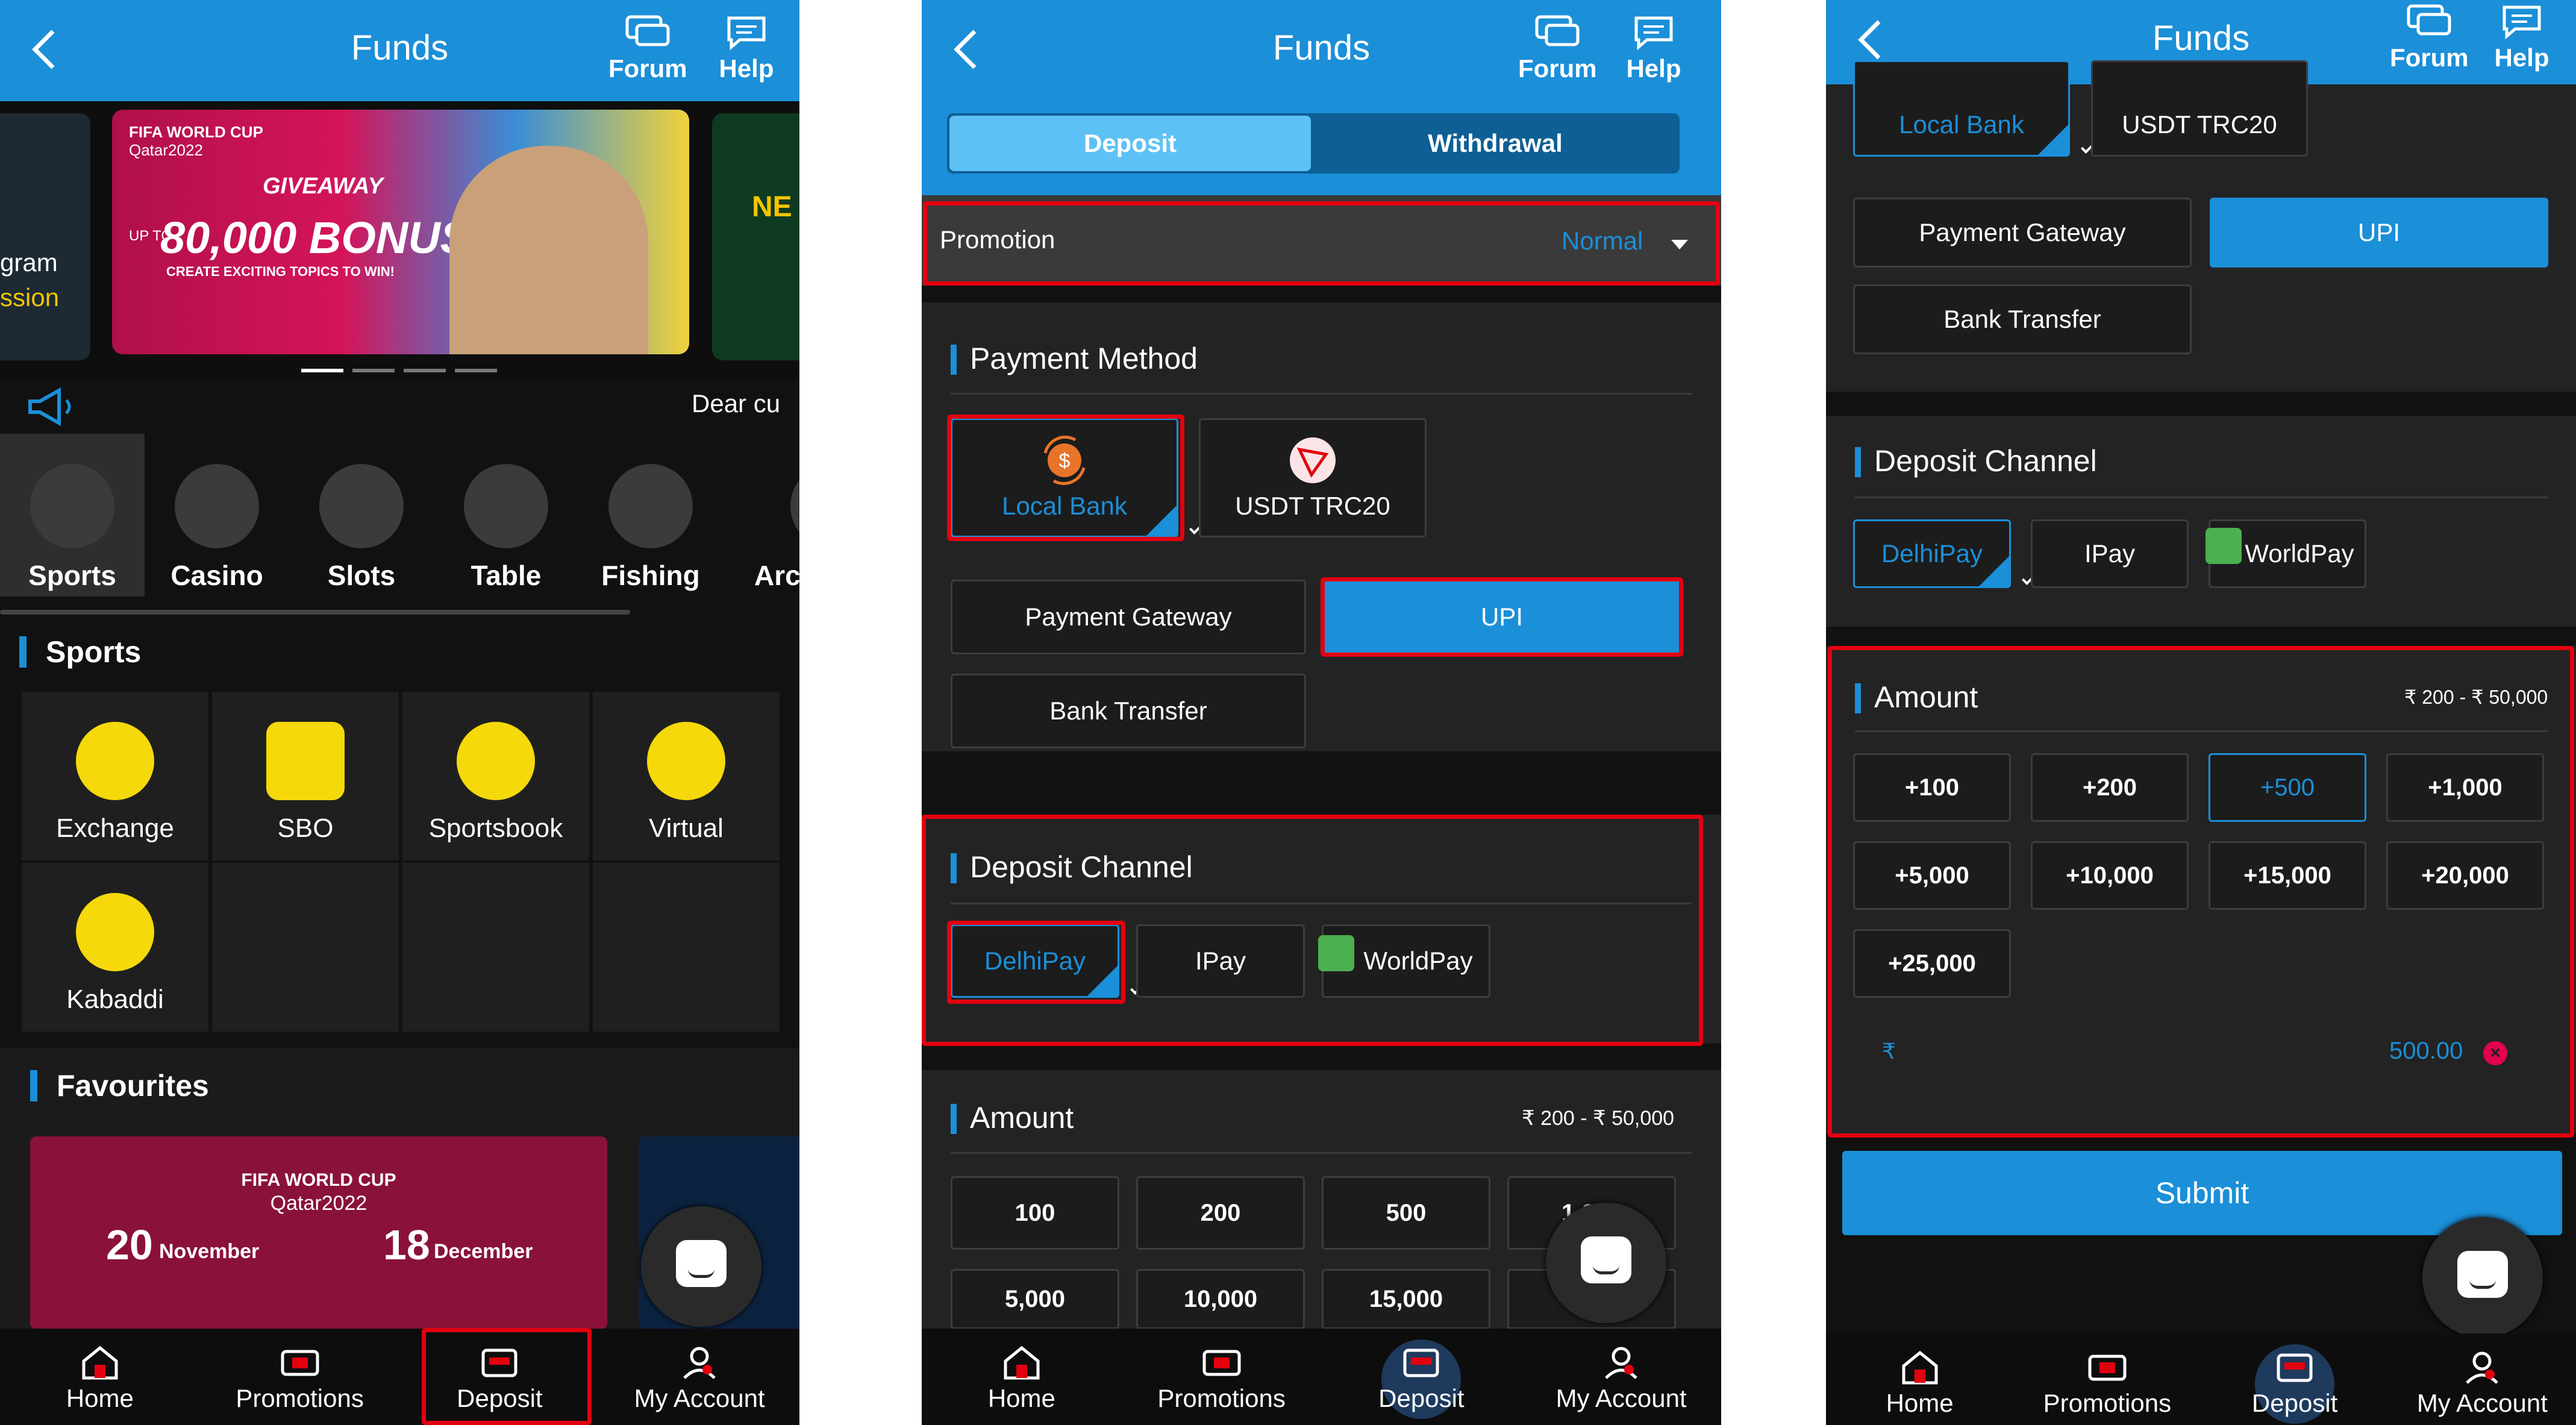 Image resolution: width=2576 pixels, height=1425 pixels. I want to click on favourites-title: Favourites, so click(120, 1085).